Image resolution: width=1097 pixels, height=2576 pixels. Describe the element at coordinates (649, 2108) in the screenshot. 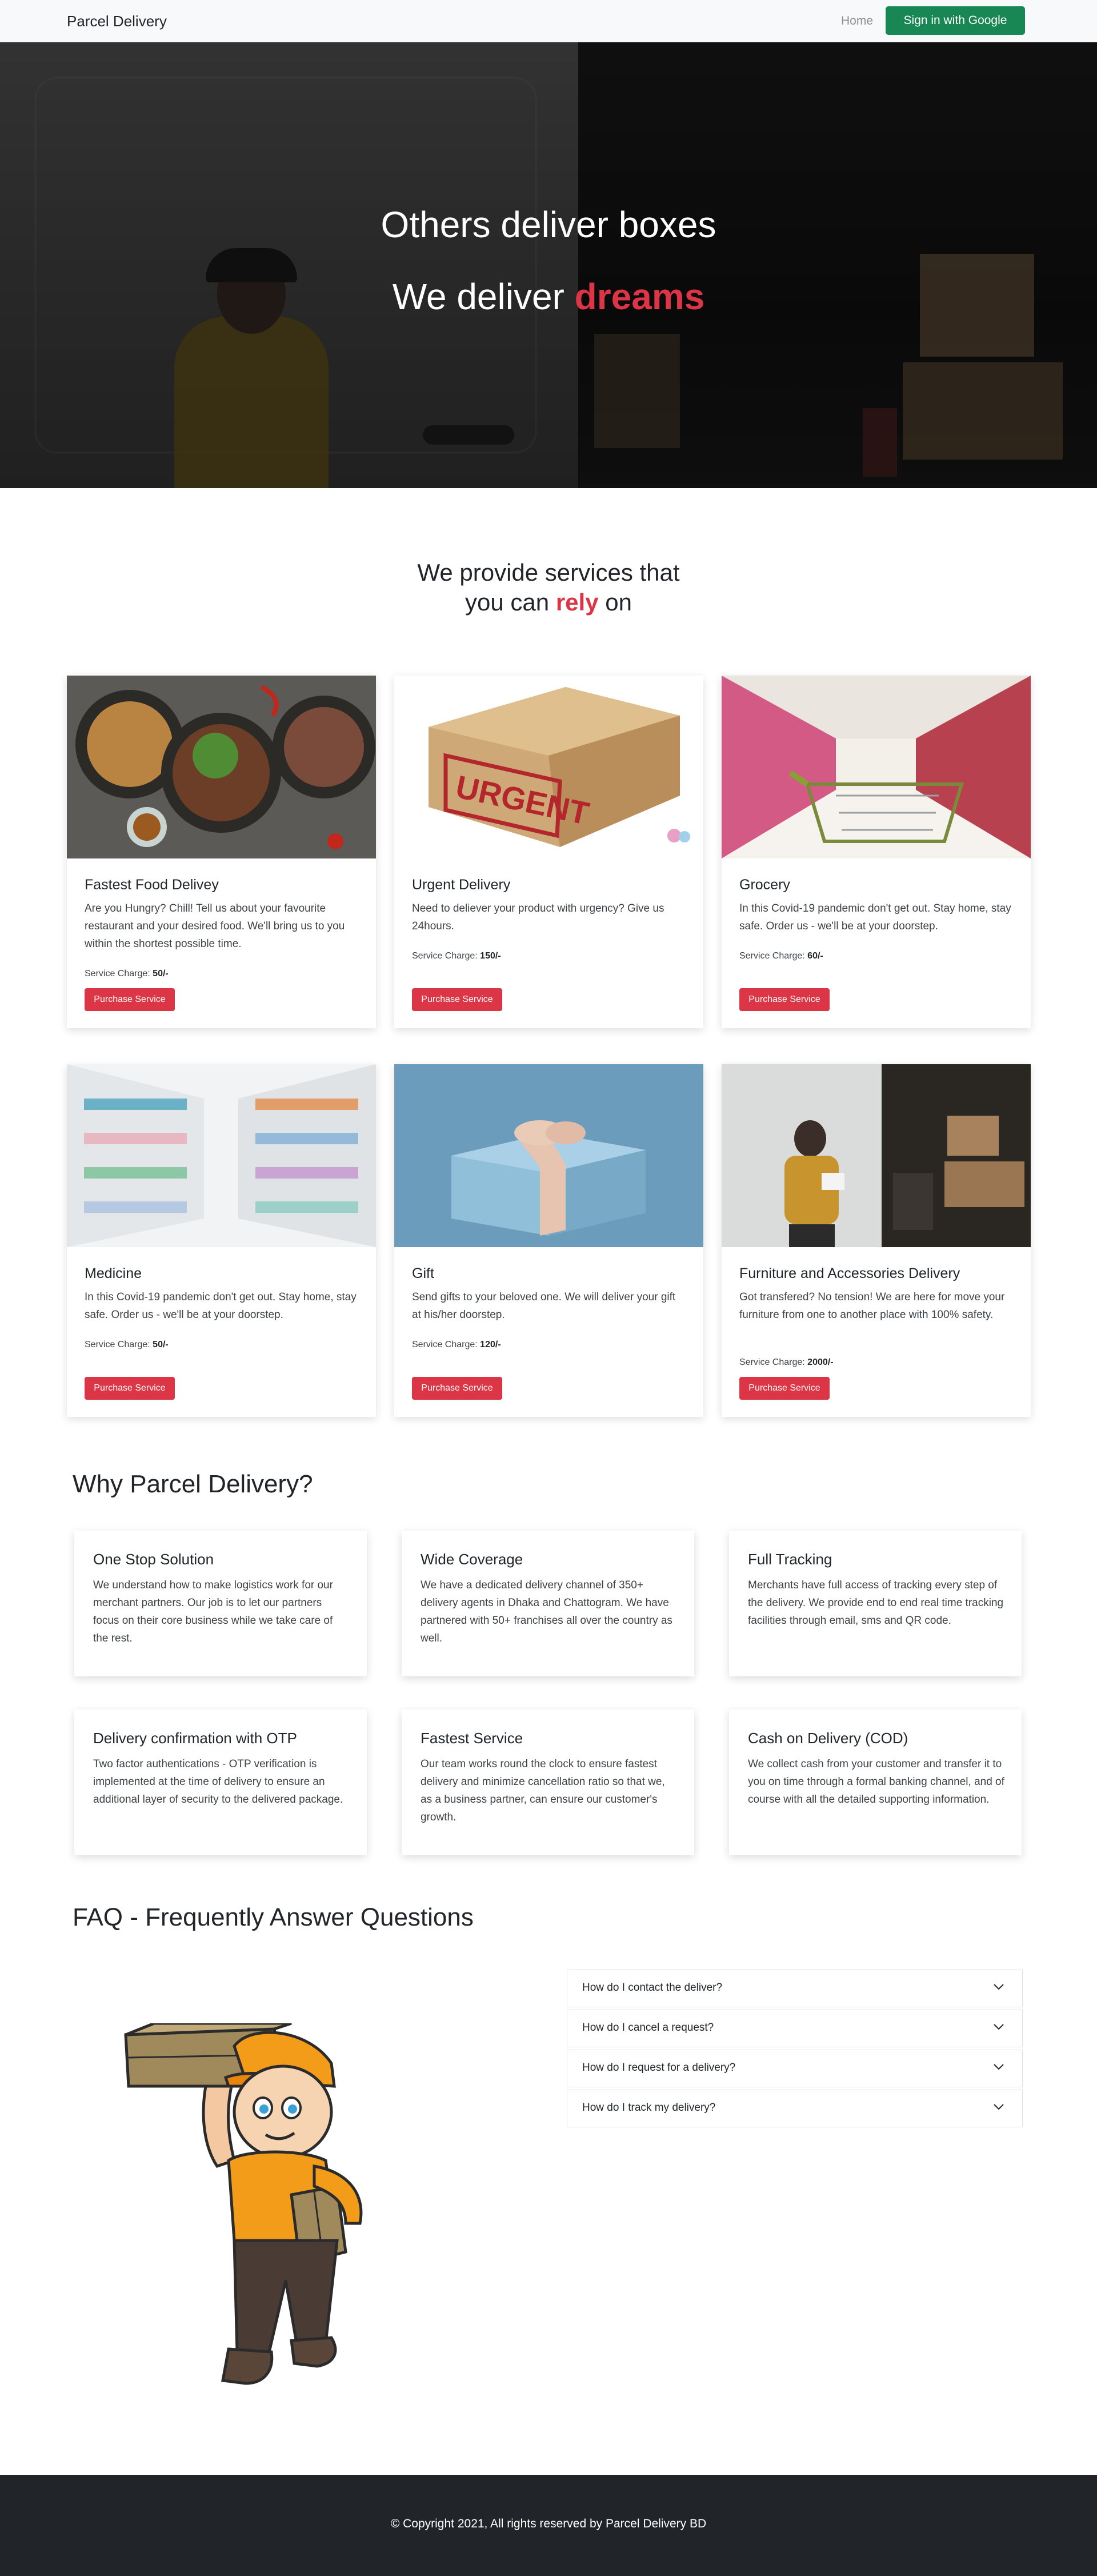

I see `faq-question: How do I track my delivery?` at that location.